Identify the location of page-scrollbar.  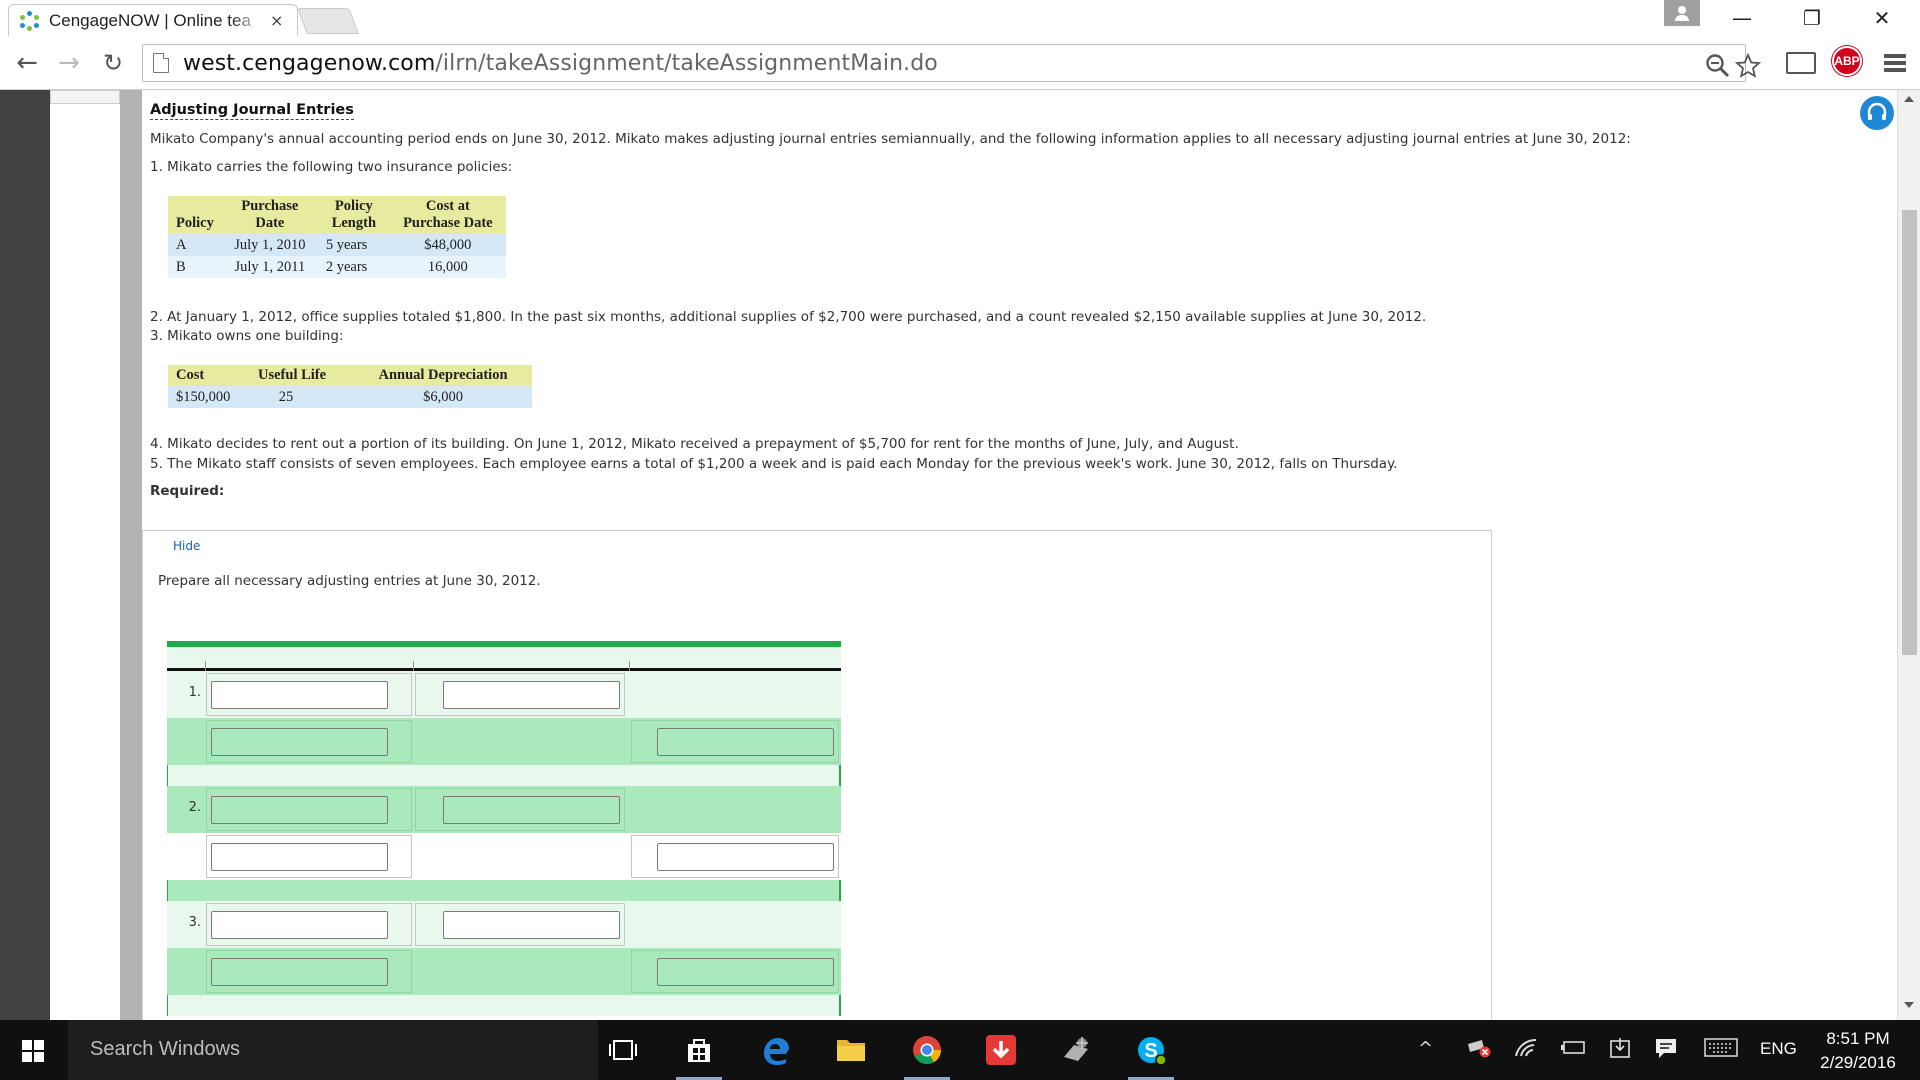
(1908, 555).